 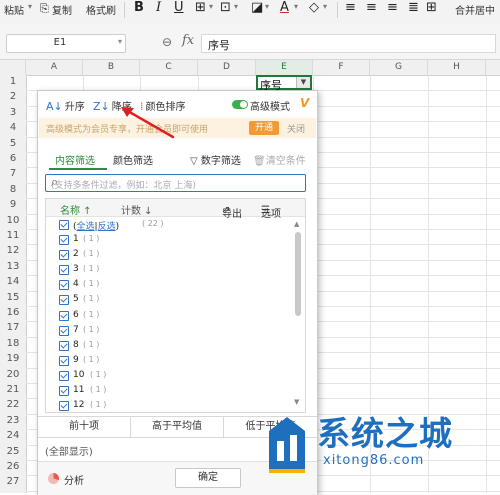 I want to click on row-header: 1, so click(x=13, y=81).